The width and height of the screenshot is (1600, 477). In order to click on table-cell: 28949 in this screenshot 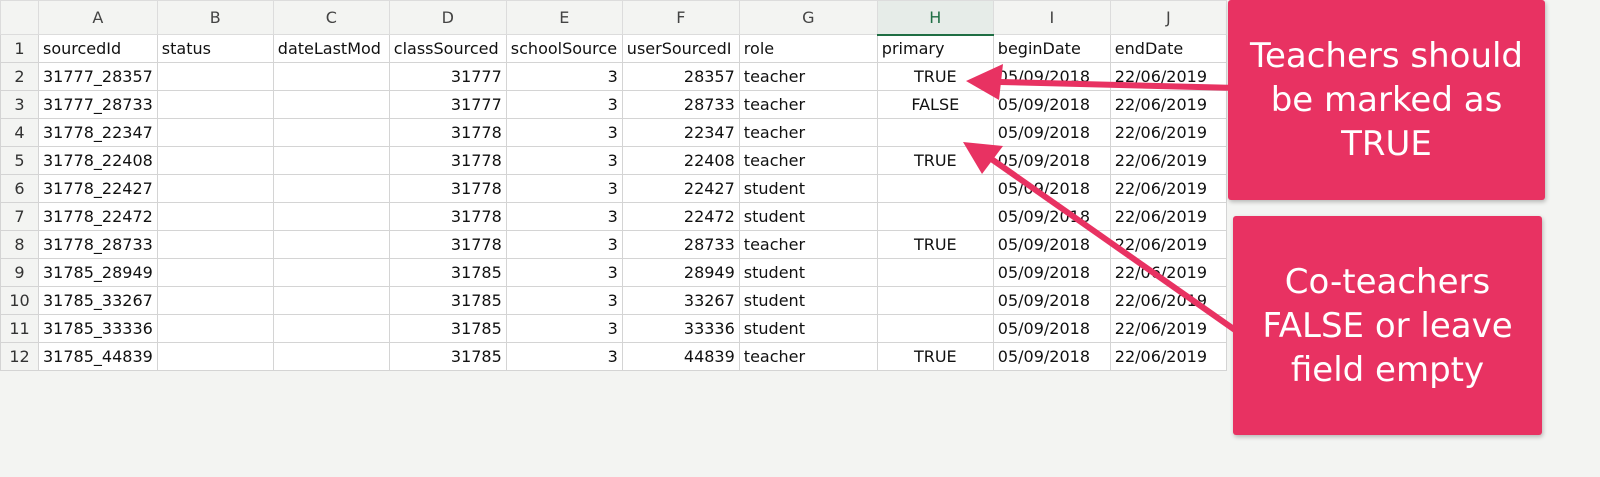, I will do `click(680, 272)`.